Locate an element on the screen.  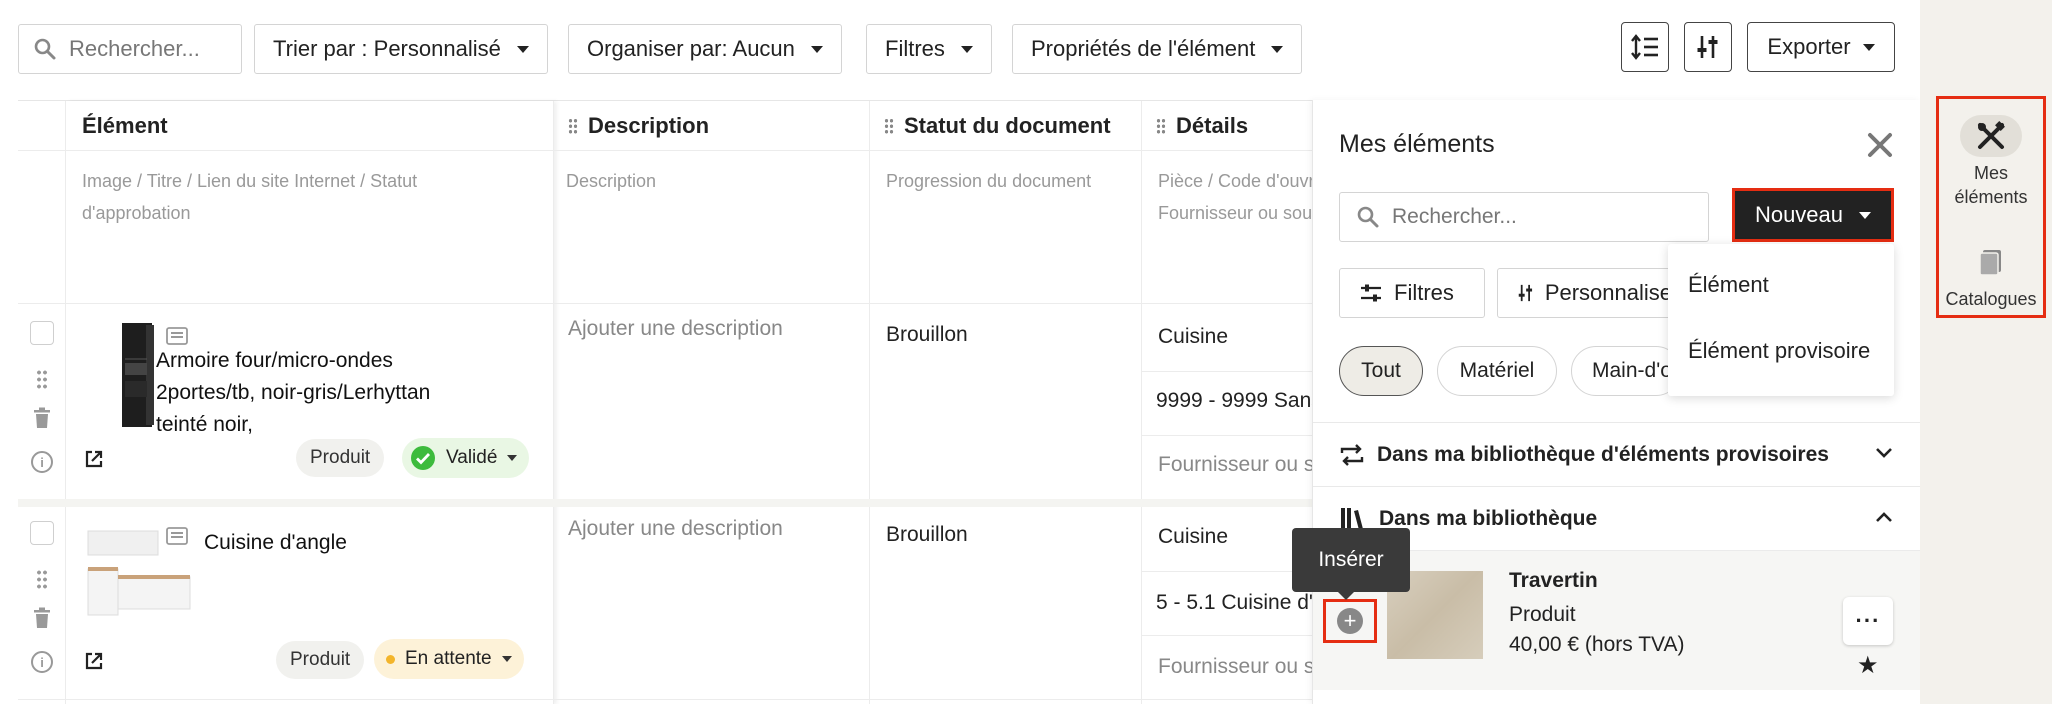
panel-filters-button: Filtres is located at coordinates (1412, 293).